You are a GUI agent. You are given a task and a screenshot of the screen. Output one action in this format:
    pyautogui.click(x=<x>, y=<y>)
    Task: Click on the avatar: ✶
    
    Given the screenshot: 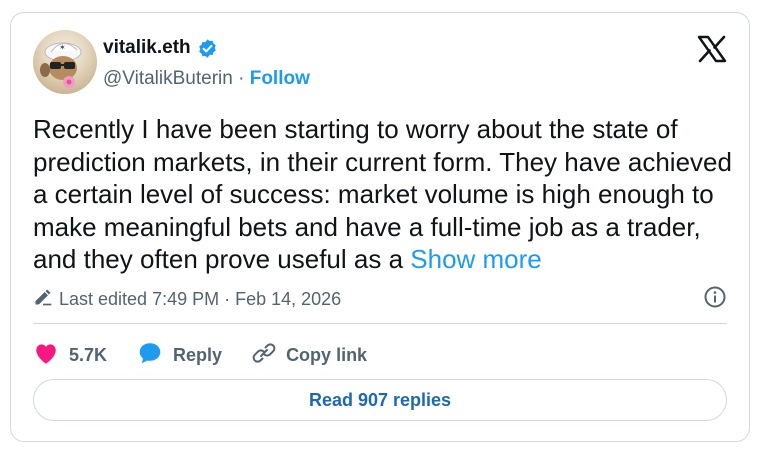 What is the action you would take?
    pyautogui.click(x=65, y=62)
    